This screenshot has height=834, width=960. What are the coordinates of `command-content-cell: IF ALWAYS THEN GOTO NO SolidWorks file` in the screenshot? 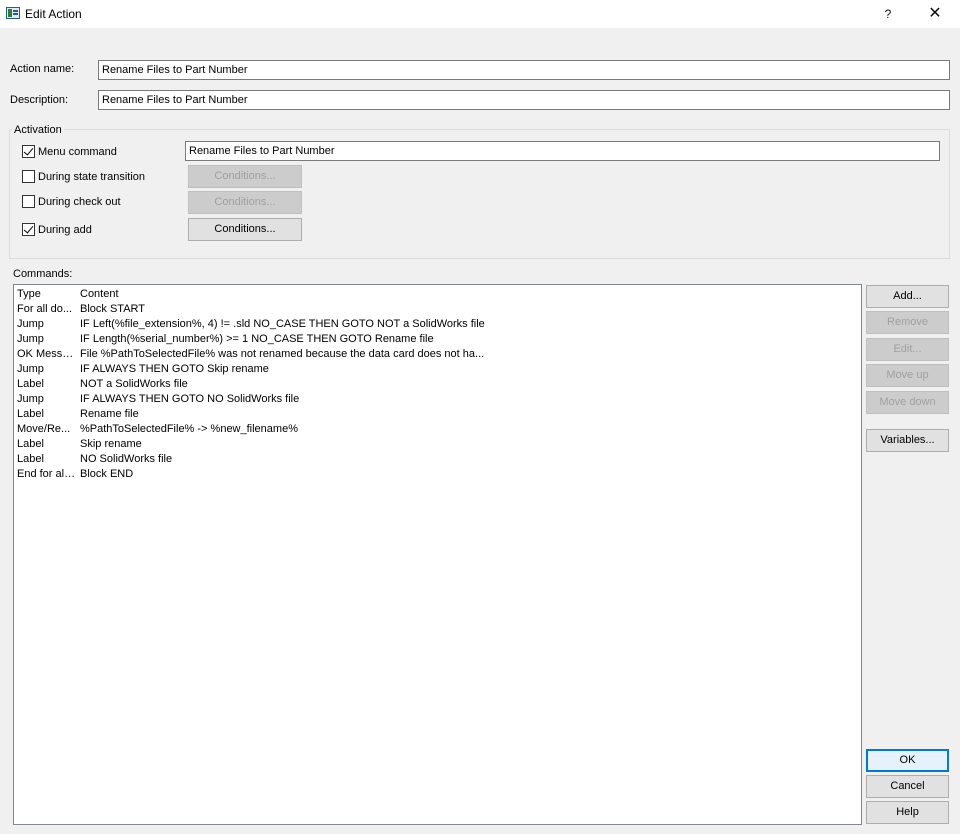 It's located at (190, 399).